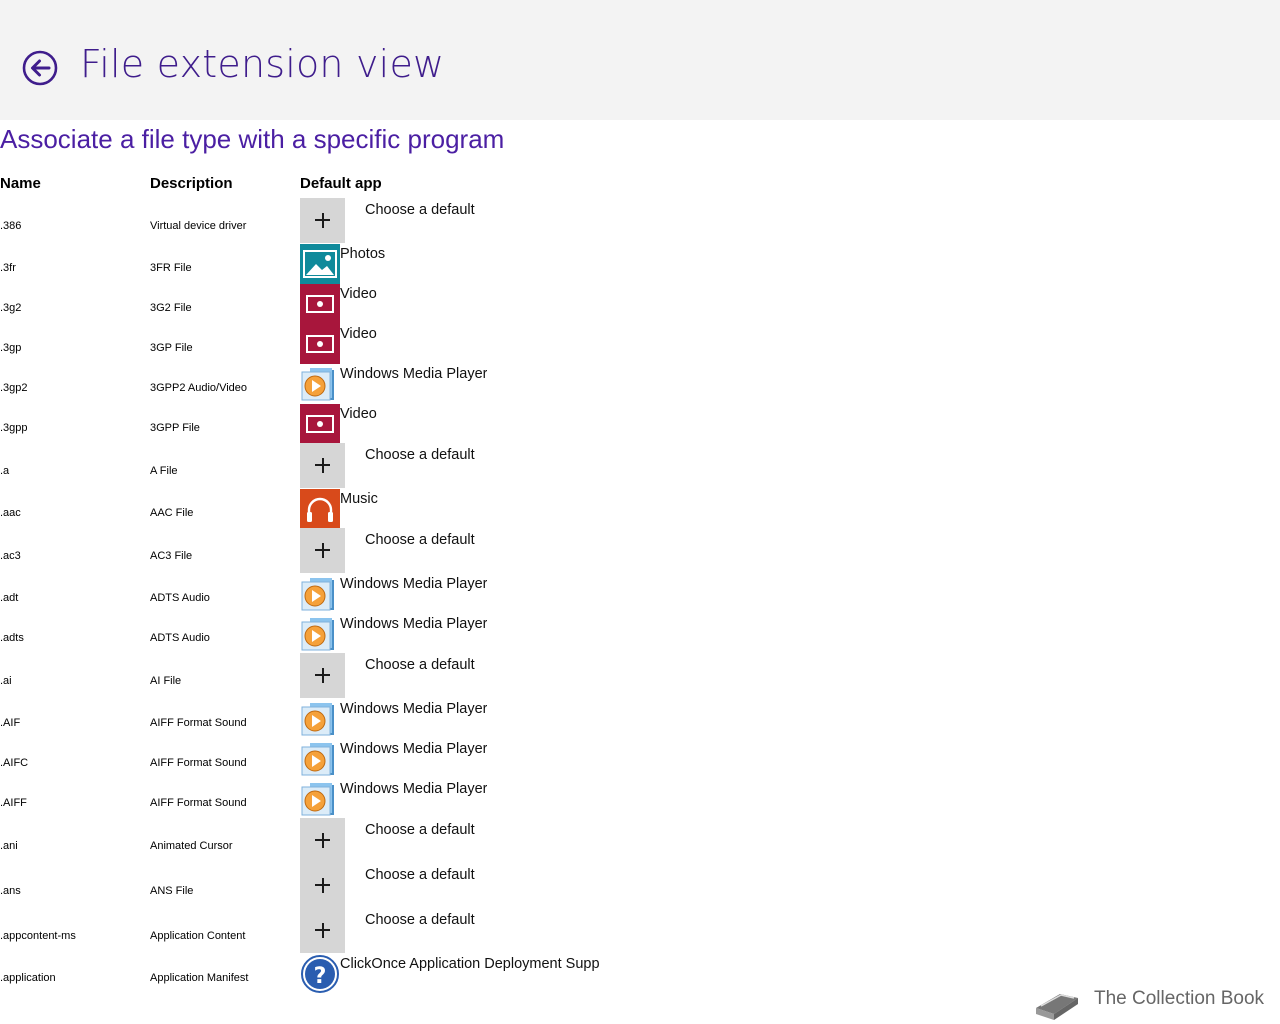 The image size is (1280, 1024). Describe the element at coordinates (175, 428) in the screenshot. I see `extension-description: 3GPP File` at that location.